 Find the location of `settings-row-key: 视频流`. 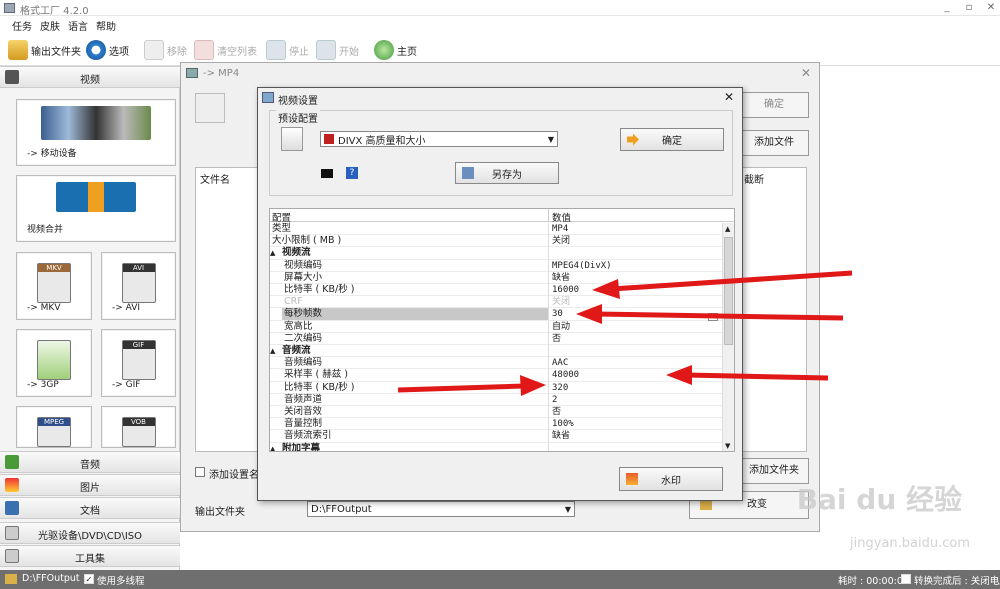

settings-row-key: 视频流 is located at coordinates (296, 253).